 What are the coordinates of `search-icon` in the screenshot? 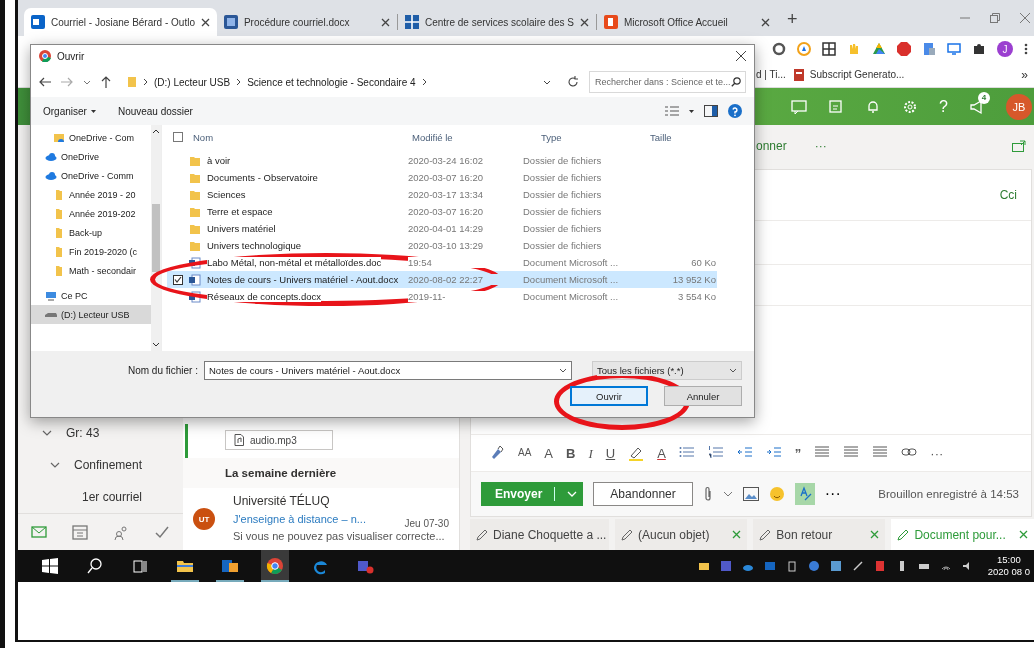 It's located at (95, 566).